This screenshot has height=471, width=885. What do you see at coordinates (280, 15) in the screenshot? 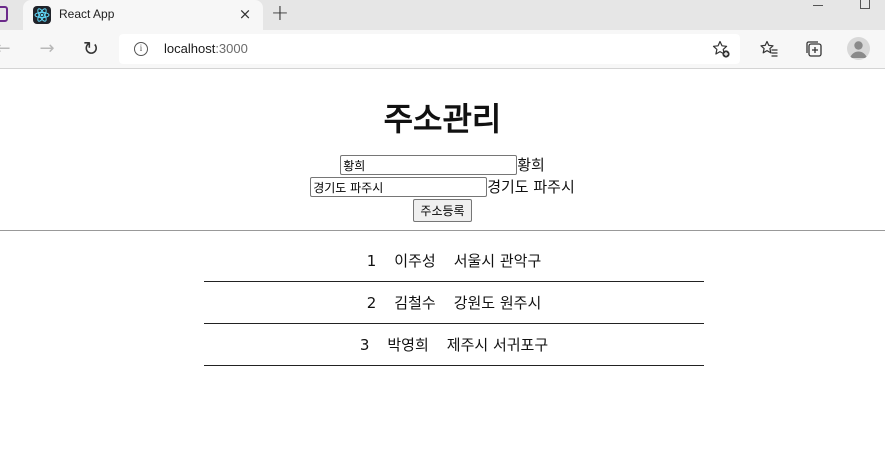
I see `new-tab-button: +` at bounding box center [280, 15].